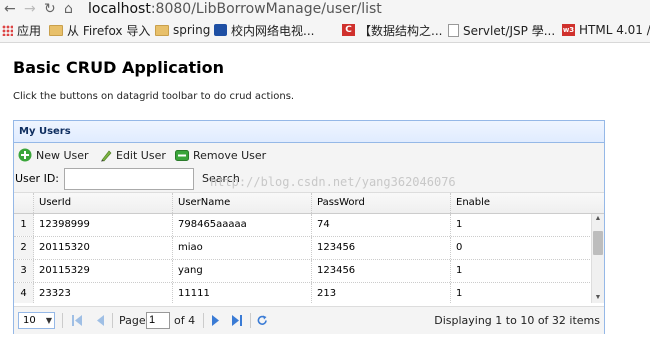  What do you see at coordinates (129, 179) in the screenshot?
I see `user-id-input` at bounding box center [129, 179].